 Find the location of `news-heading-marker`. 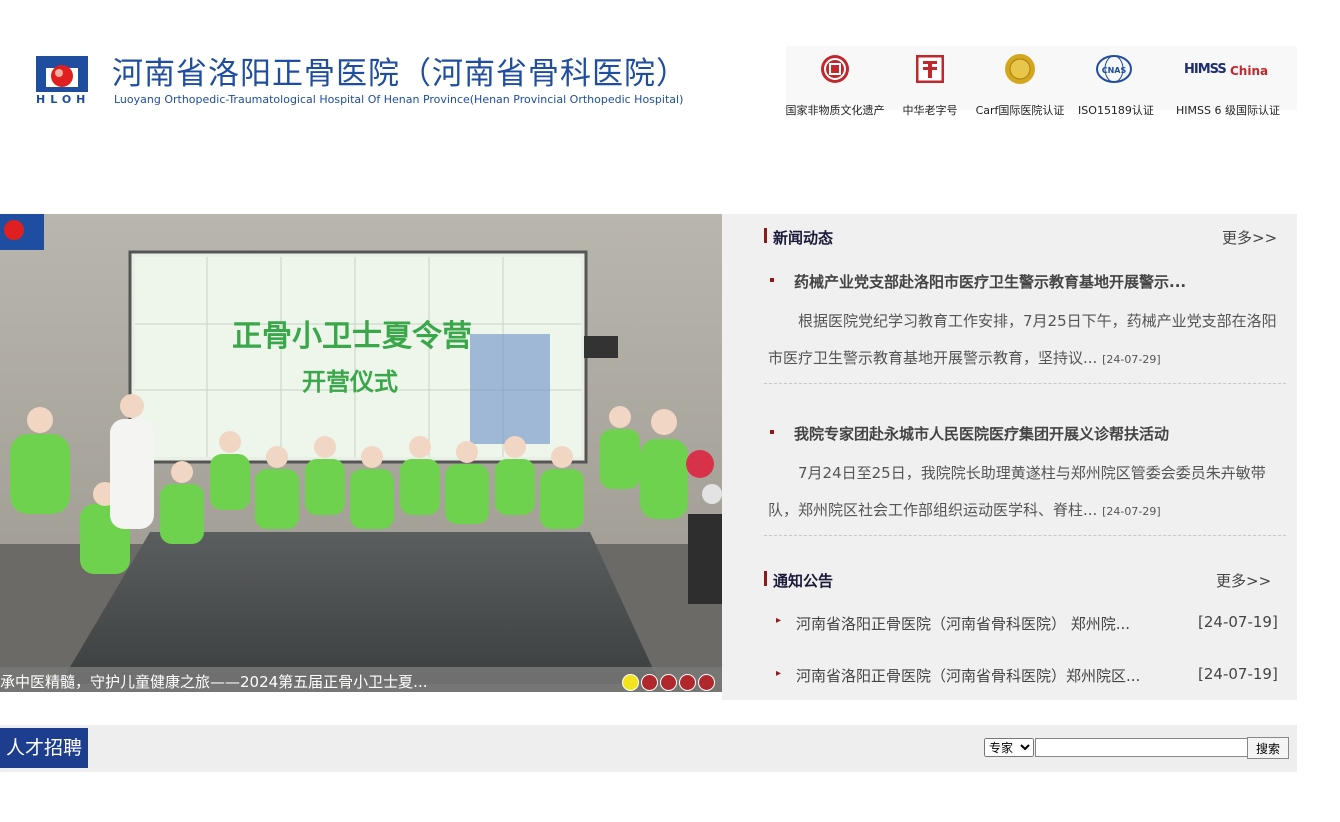

news-heading-marker is located at coordinates (765, 235).